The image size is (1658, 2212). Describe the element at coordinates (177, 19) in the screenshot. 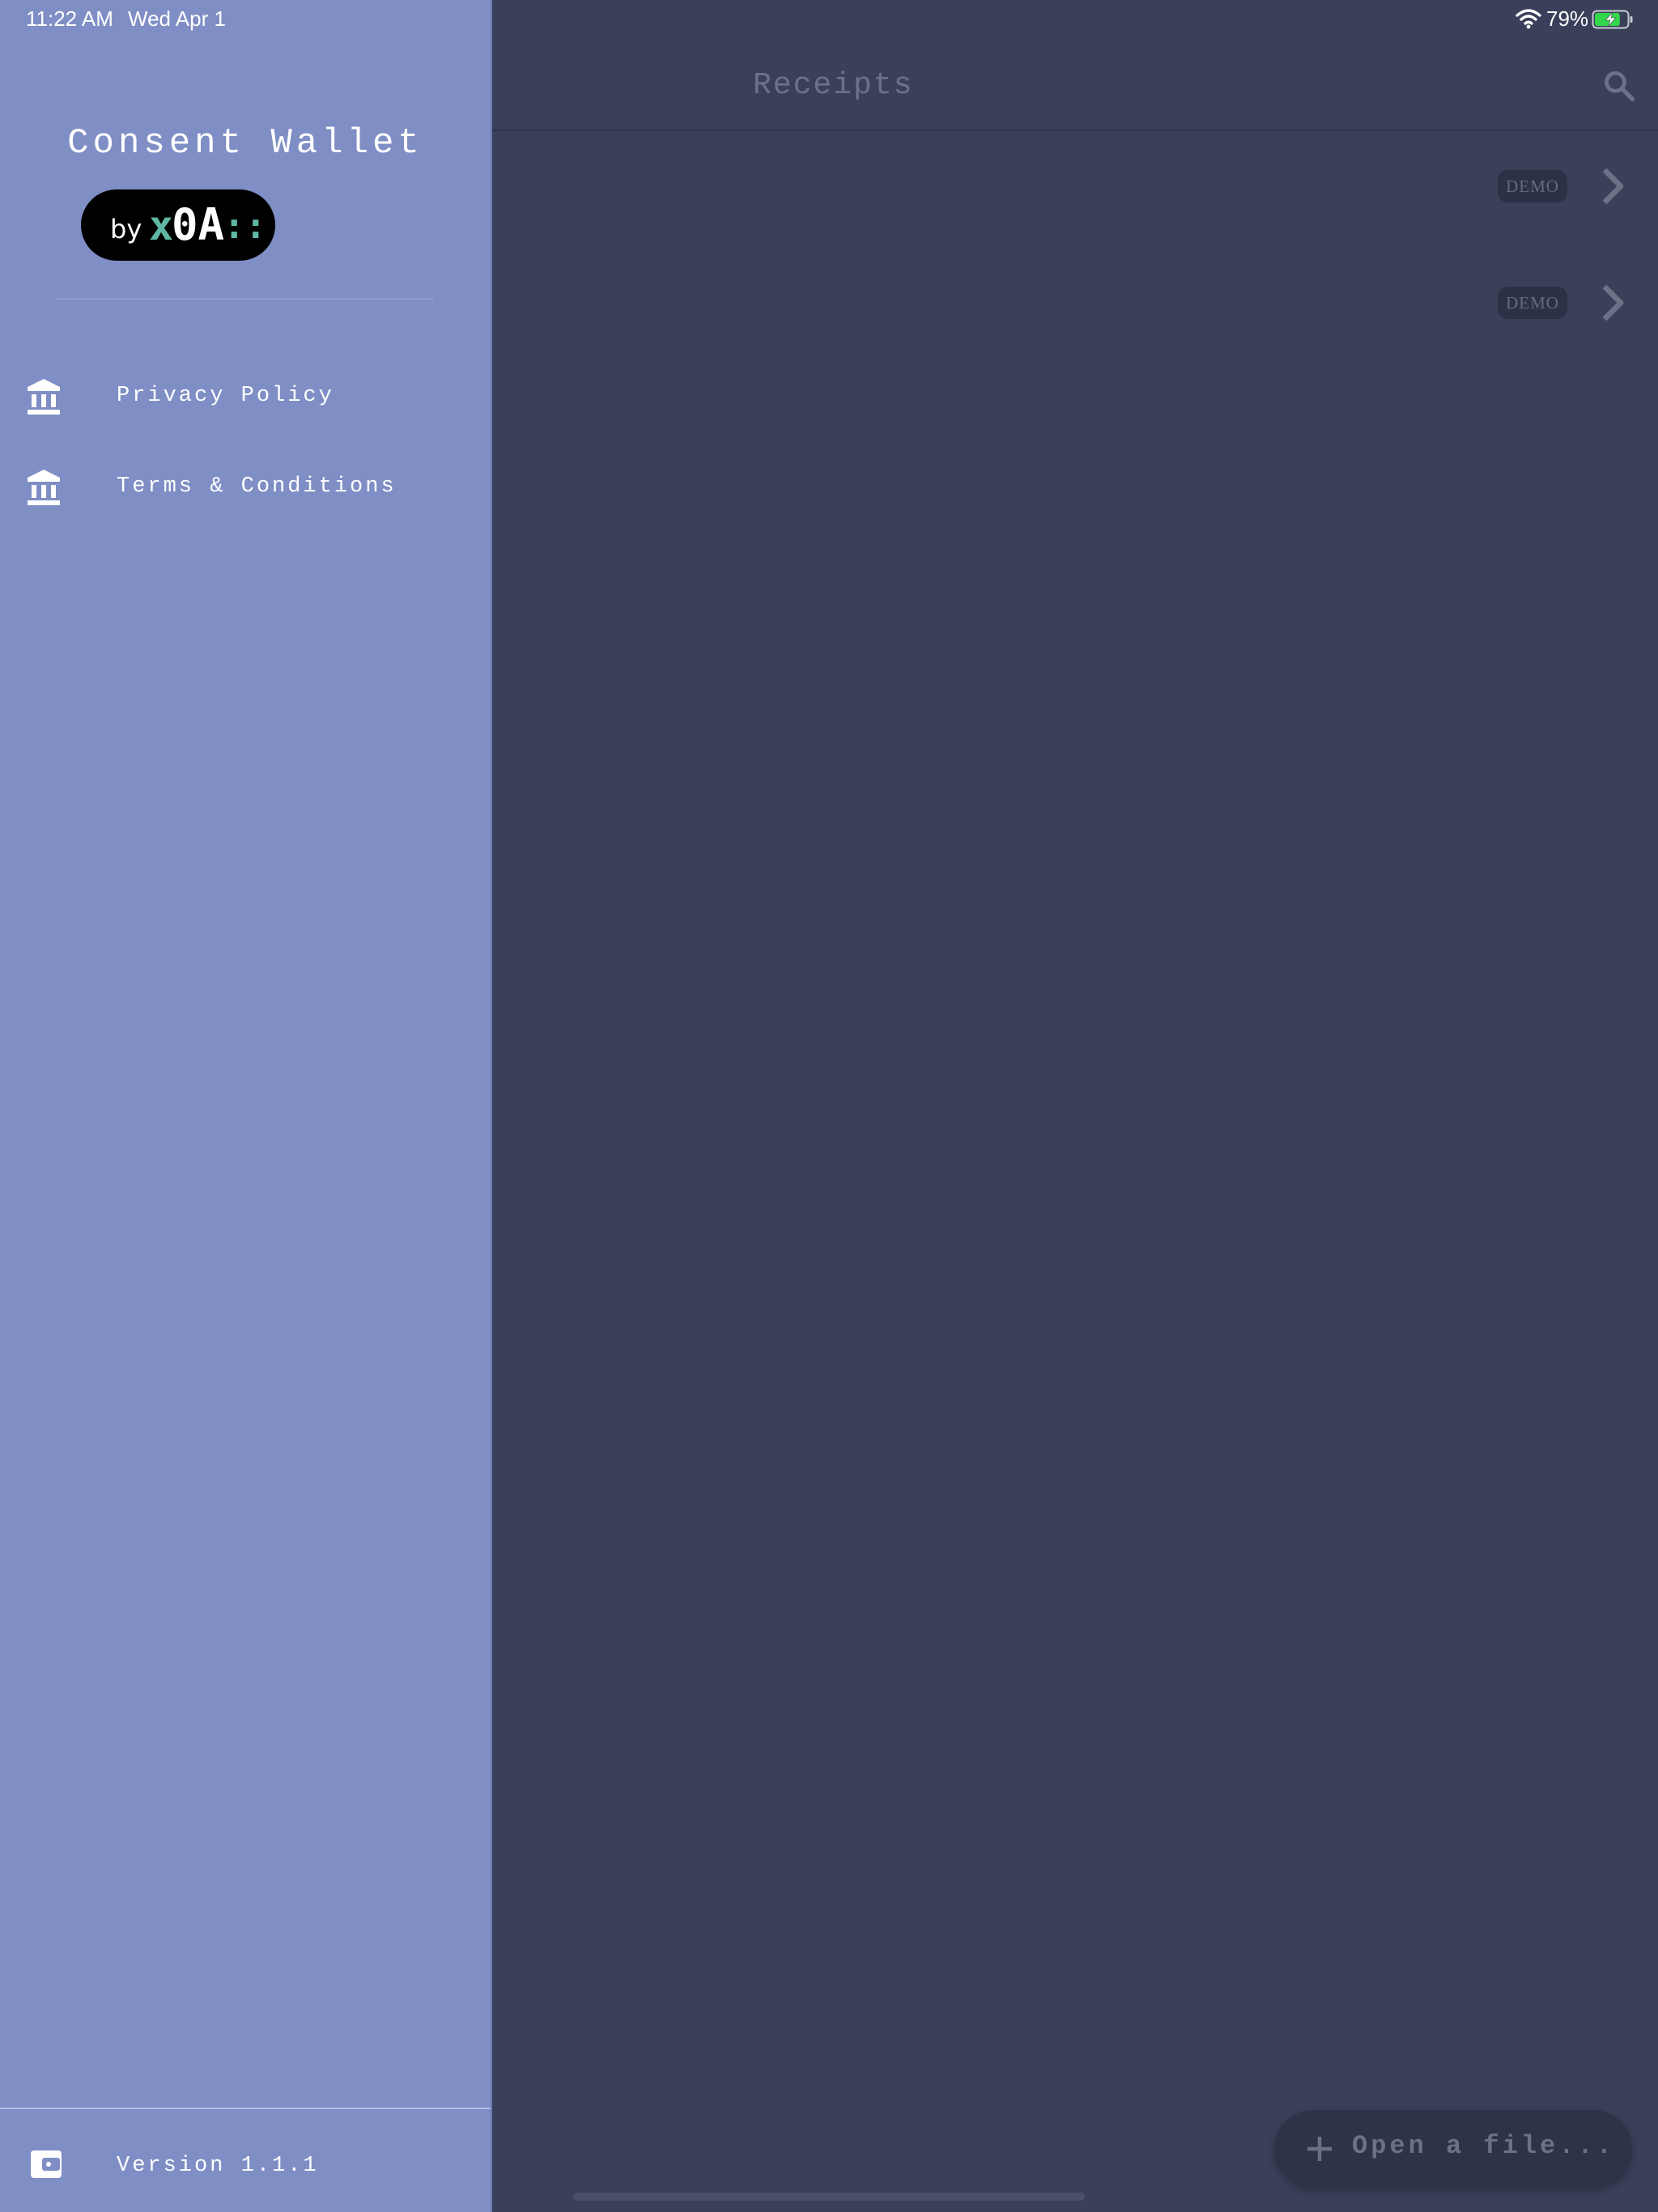

I see `status-date: Wed Apr 1` at that location.